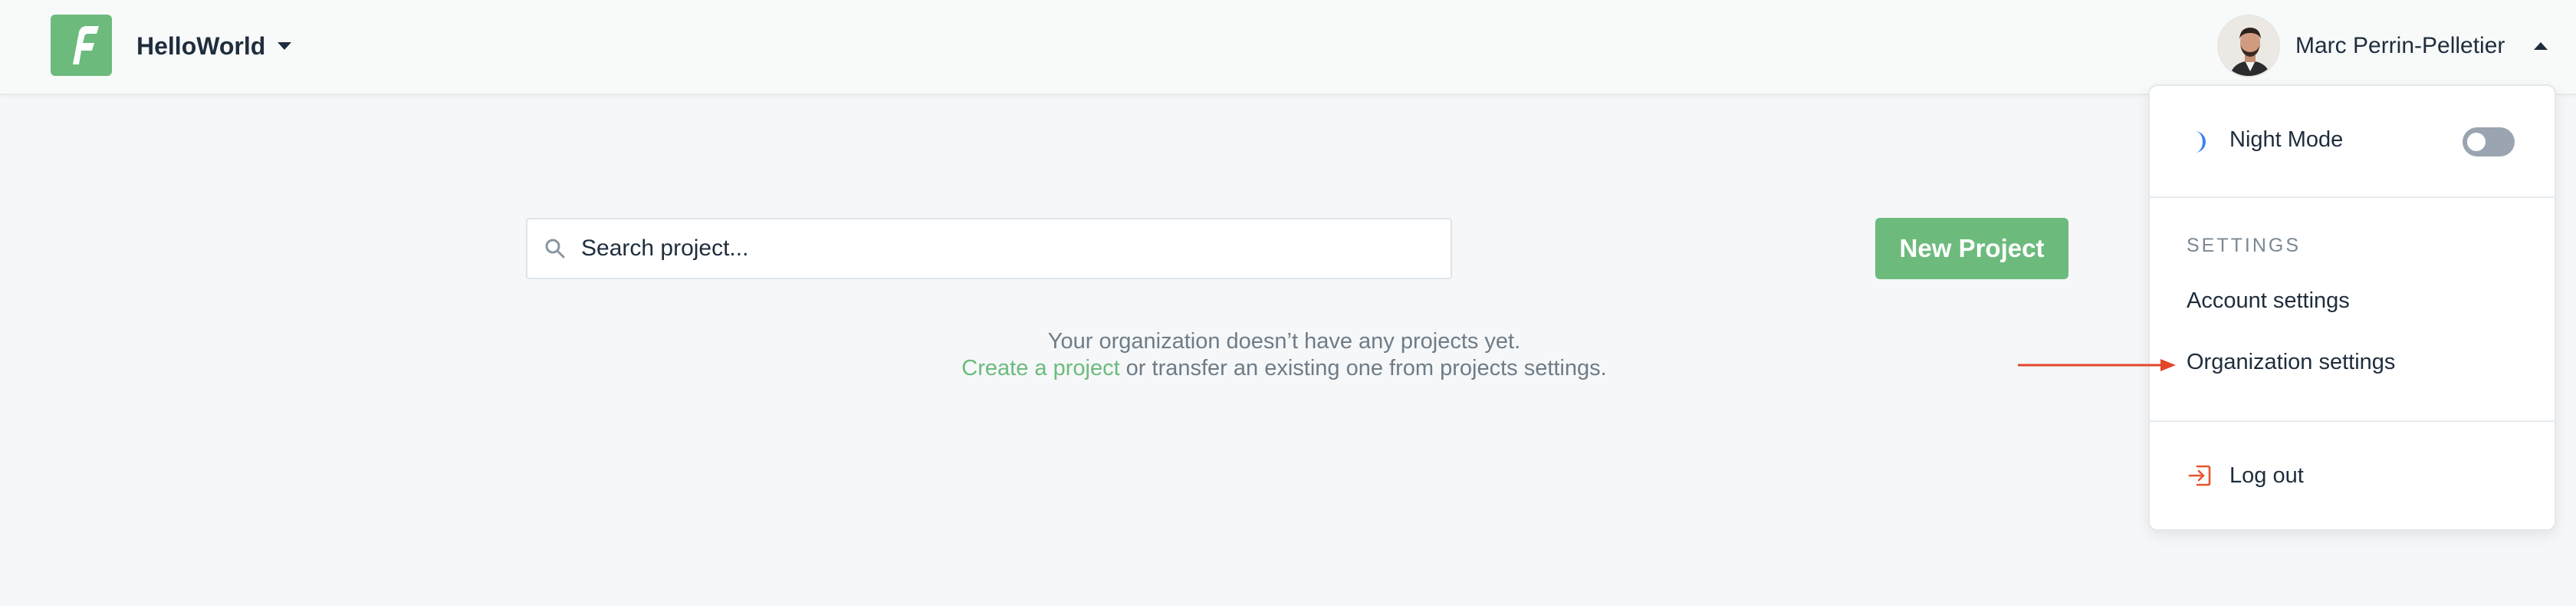 The height and width of the screenshot is (606, 2576). What do you see at coordinates (2400, 45) in the screenshot?
I see `user-name: Marc Perrin-Pelletier` at bounding box center [2400, 45].